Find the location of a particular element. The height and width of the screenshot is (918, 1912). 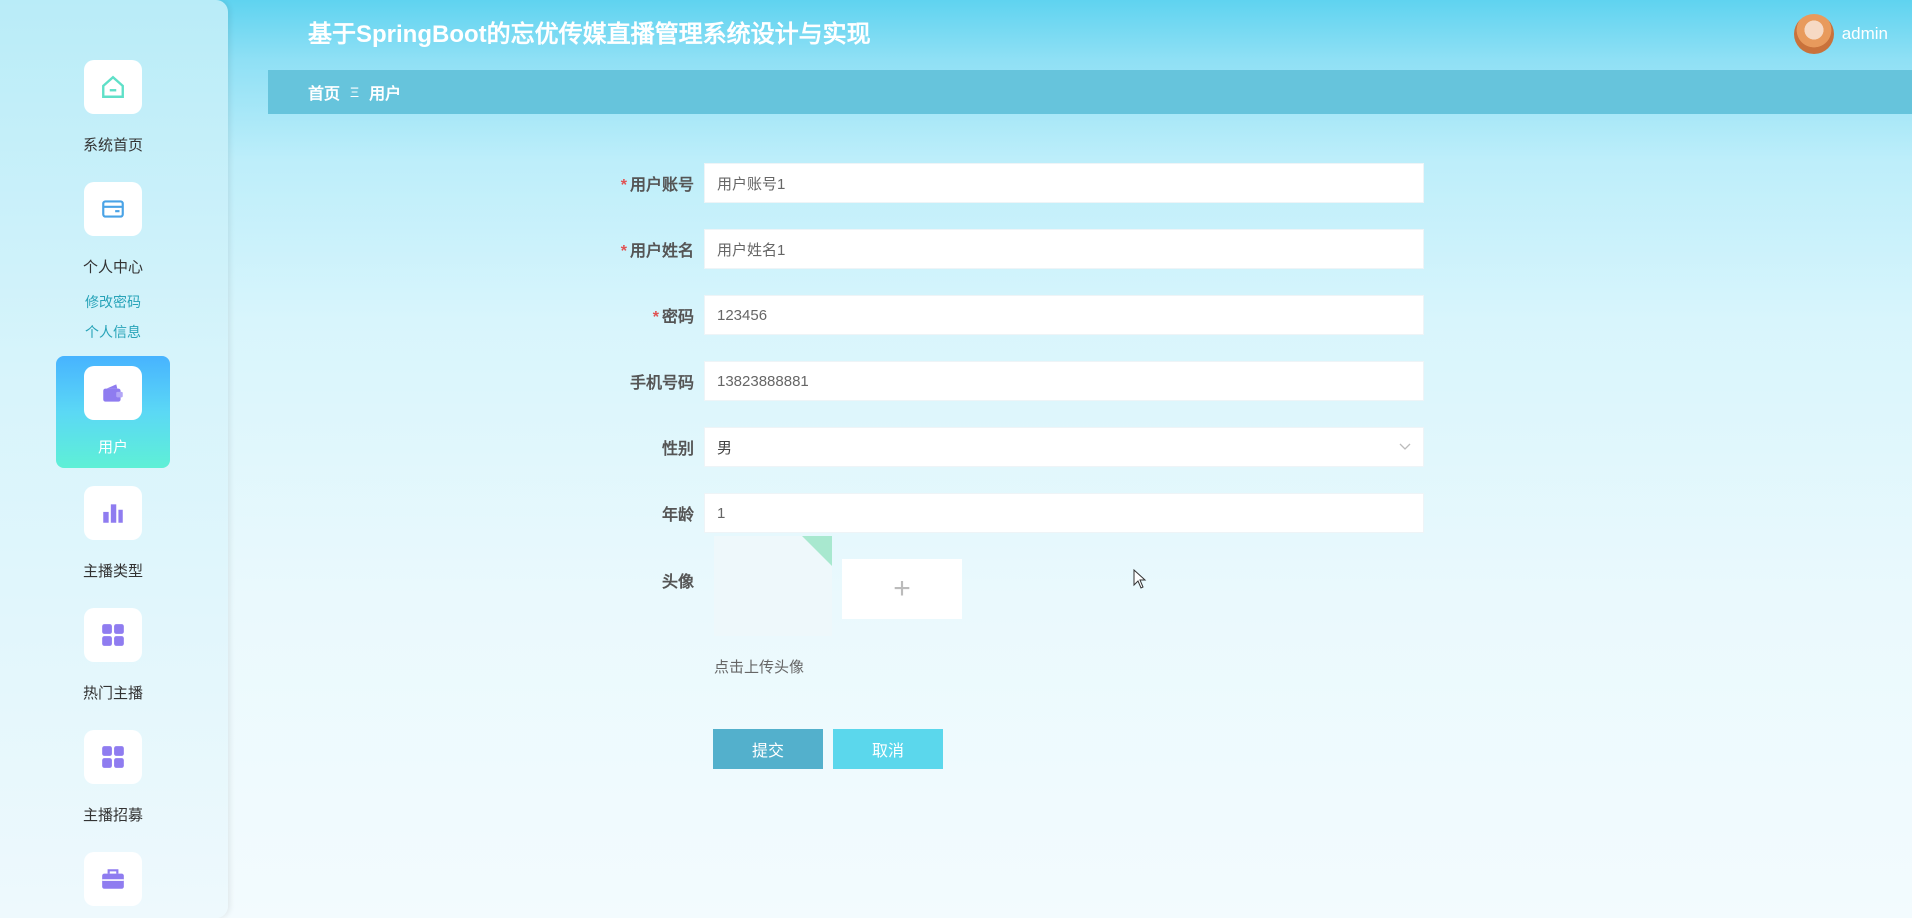

sidebar-item-label: 热门主播 is located at coordinates (112, 693).